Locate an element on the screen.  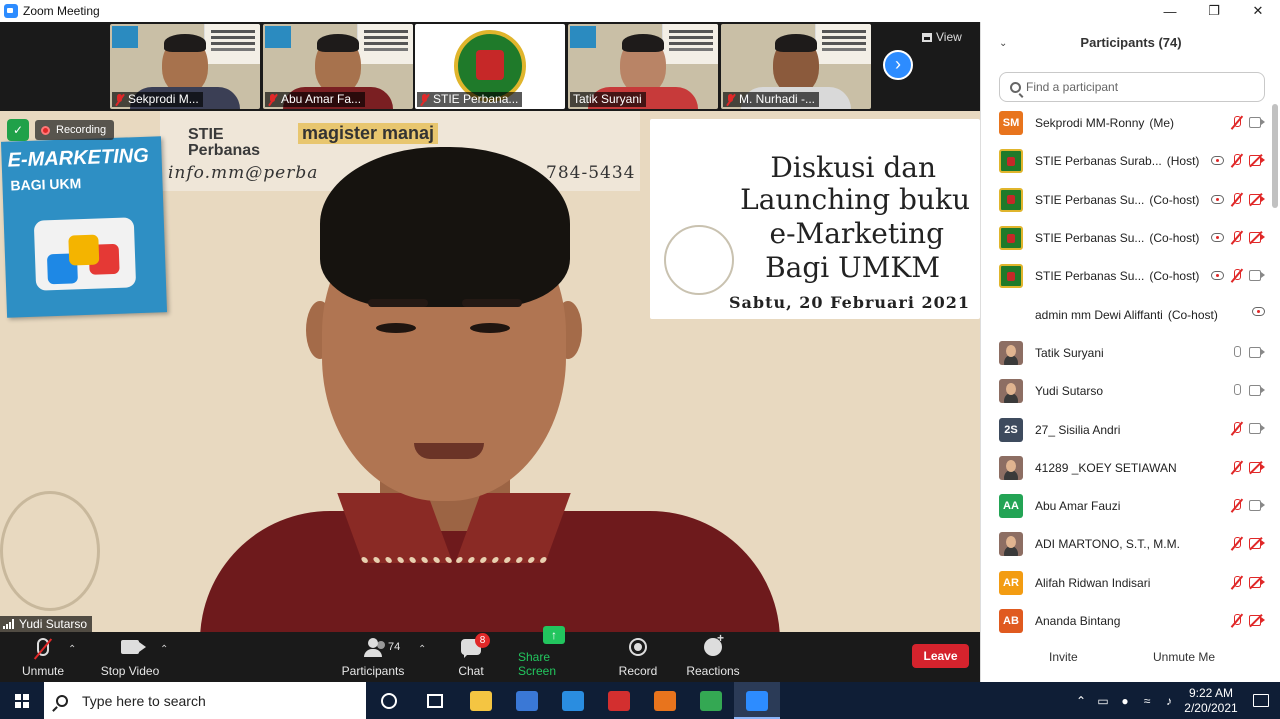
system-tray: ⌃ ▭ ● ≈ ♪ 9:22 AM 2/20/2021 is located at coordinates (1175, 700).